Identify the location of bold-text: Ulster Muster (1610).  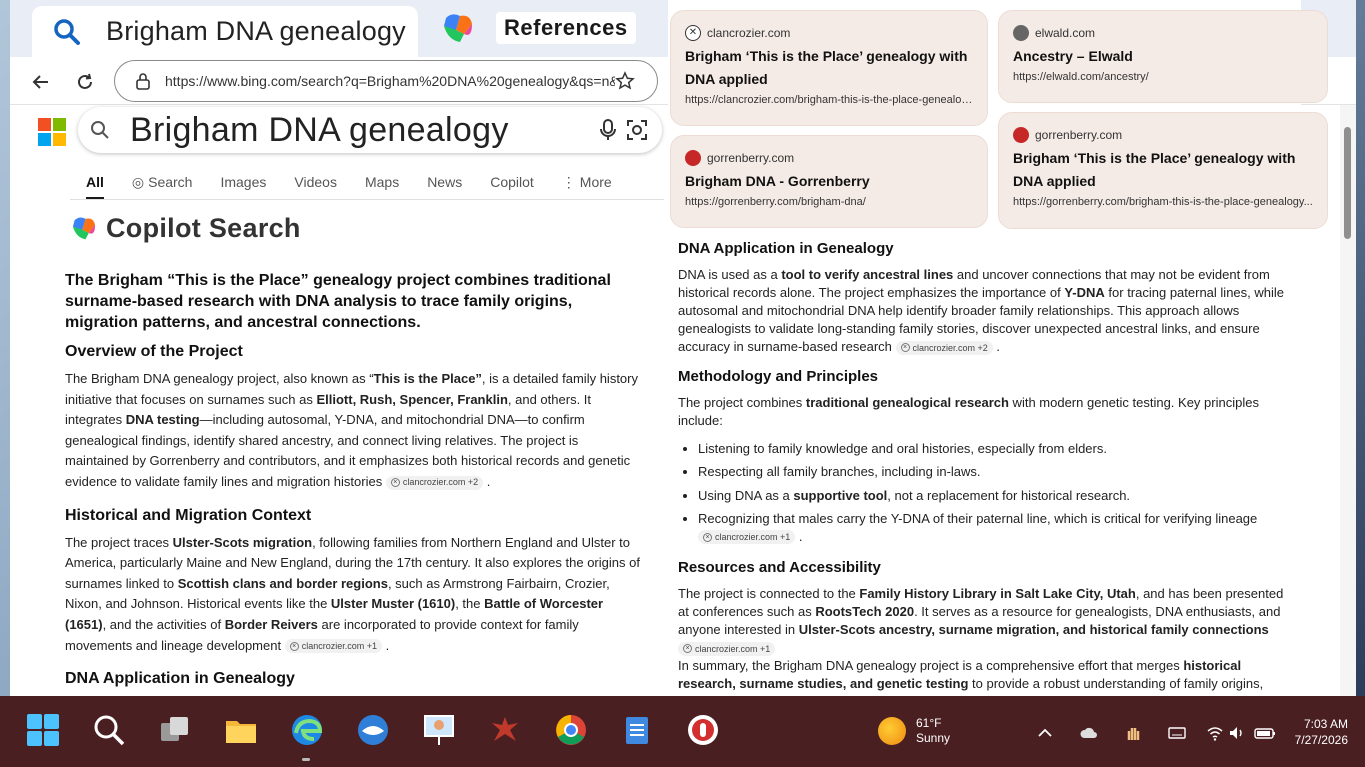
(393, 604).